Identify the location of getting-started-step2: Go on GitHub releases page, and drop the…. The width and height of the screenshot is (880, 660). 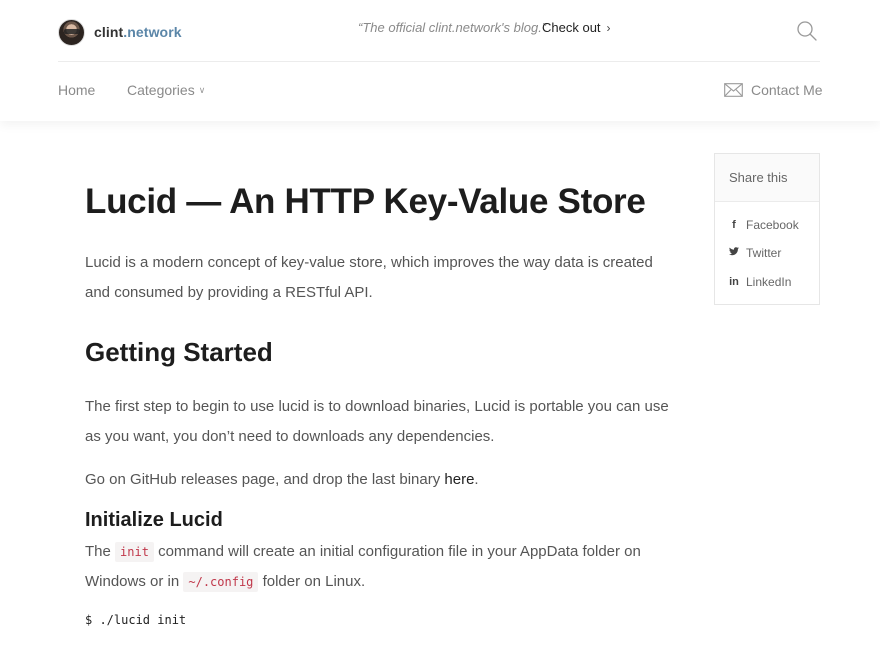
(380, 480).